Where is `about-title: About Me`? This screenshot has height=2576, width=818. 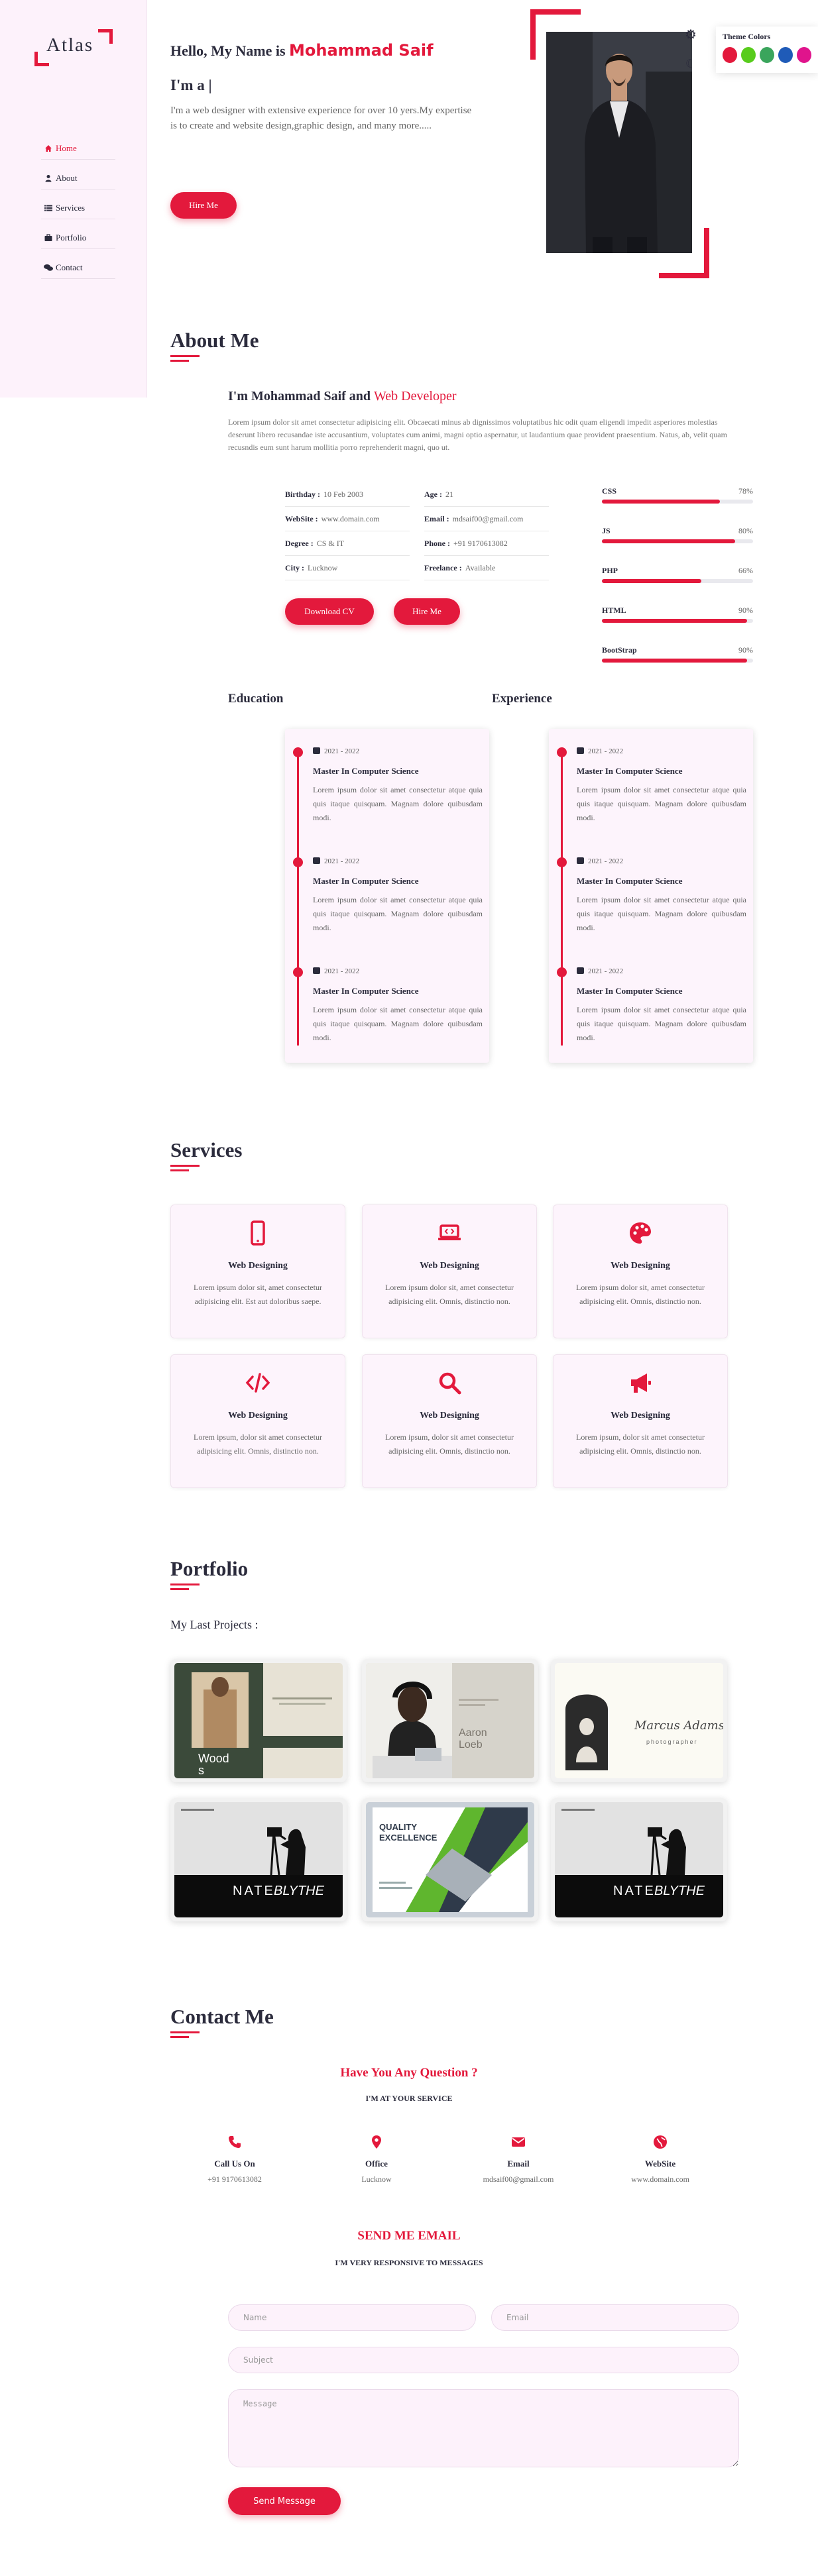
about-title: About Me is located at coordinates (214, 341).